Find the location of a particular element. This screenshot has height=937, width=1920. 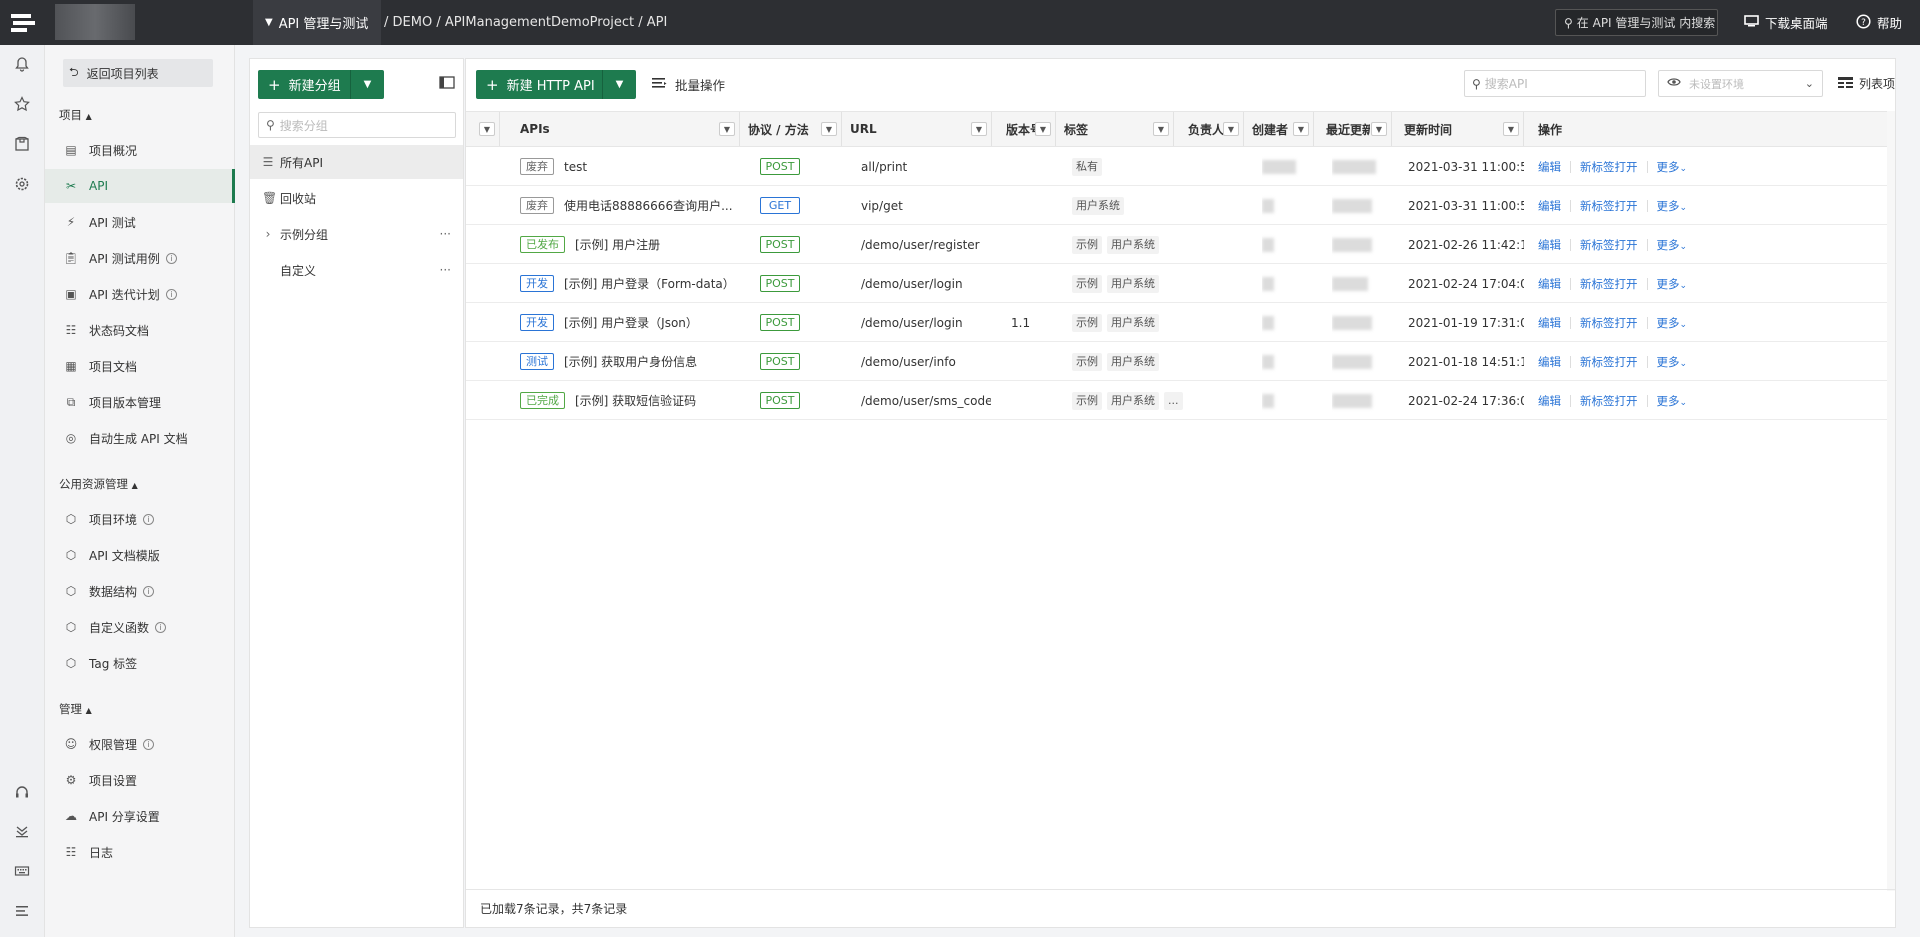

breadcrumb: / DEMO / APIManagementDemoProject / API is located at coordinates (525, 22).